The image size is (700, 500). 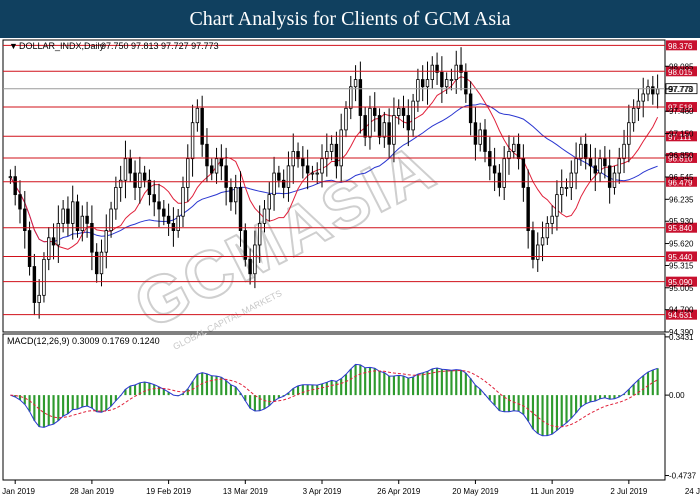 I want to click on x-tick-label: 26 Apr 2019, so click(x=399, y=491).